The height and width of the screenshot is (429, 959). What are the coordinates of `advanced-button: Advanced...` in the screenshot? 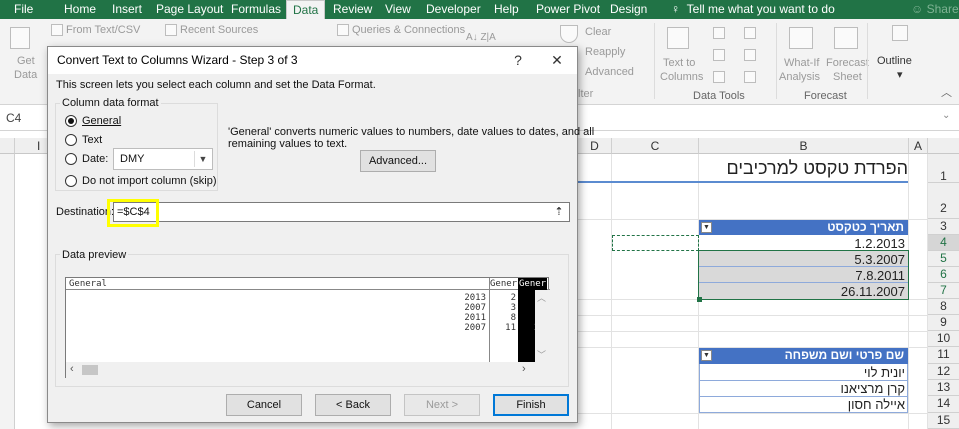 It's located at (398, 161).